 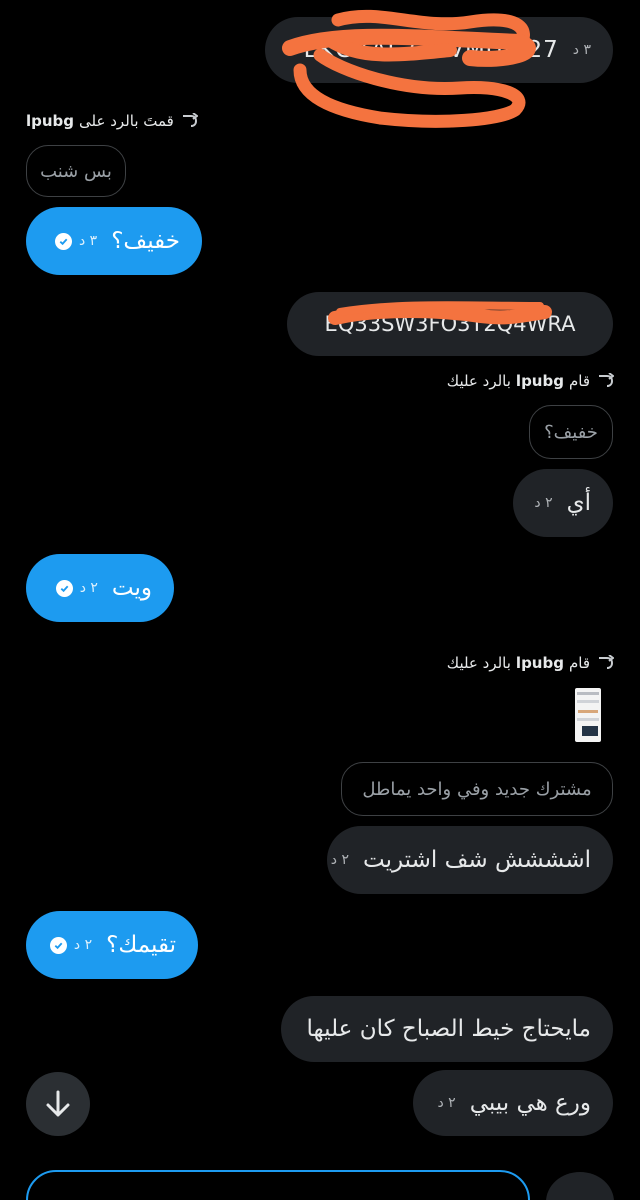 I want to click on quoted-message: مشترك جديد وفي واحد يماطل, so click(x=477, y=789).